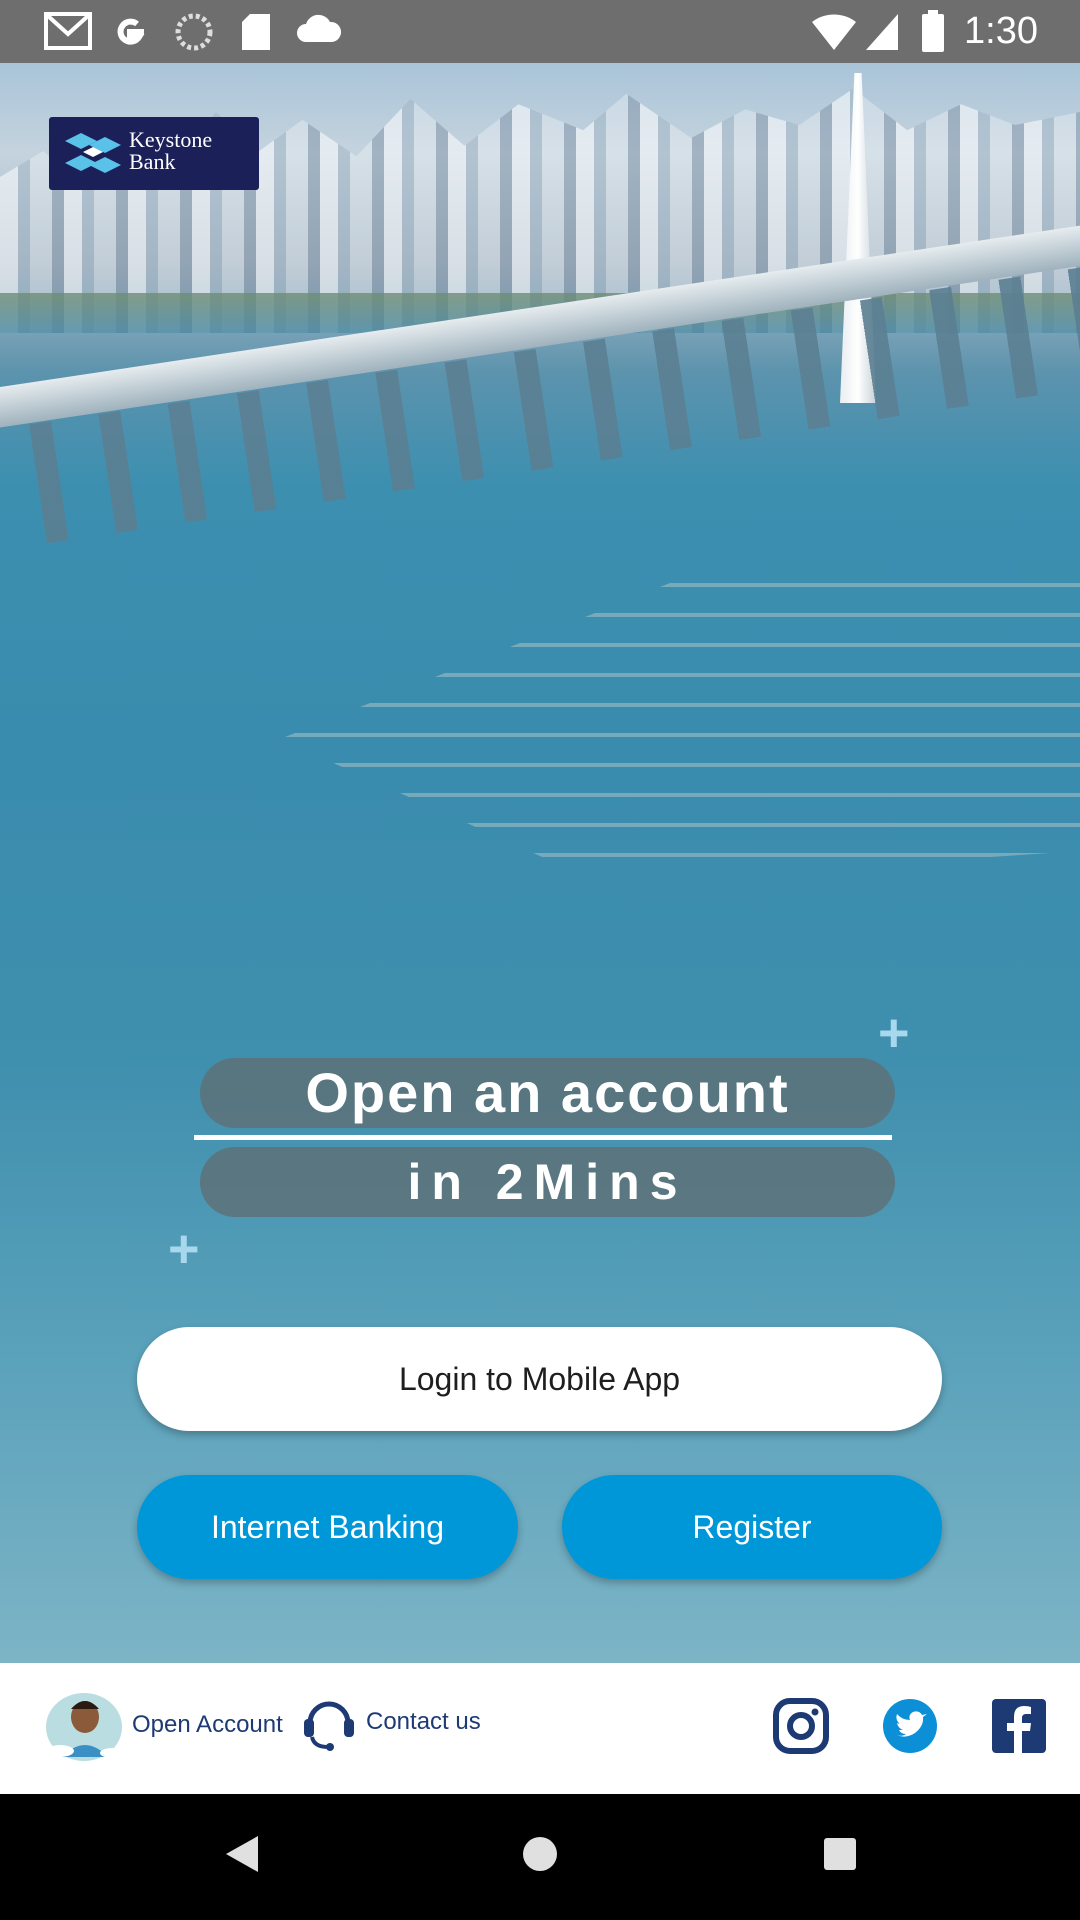  I want to click on home-icon, so click(540, 1854).